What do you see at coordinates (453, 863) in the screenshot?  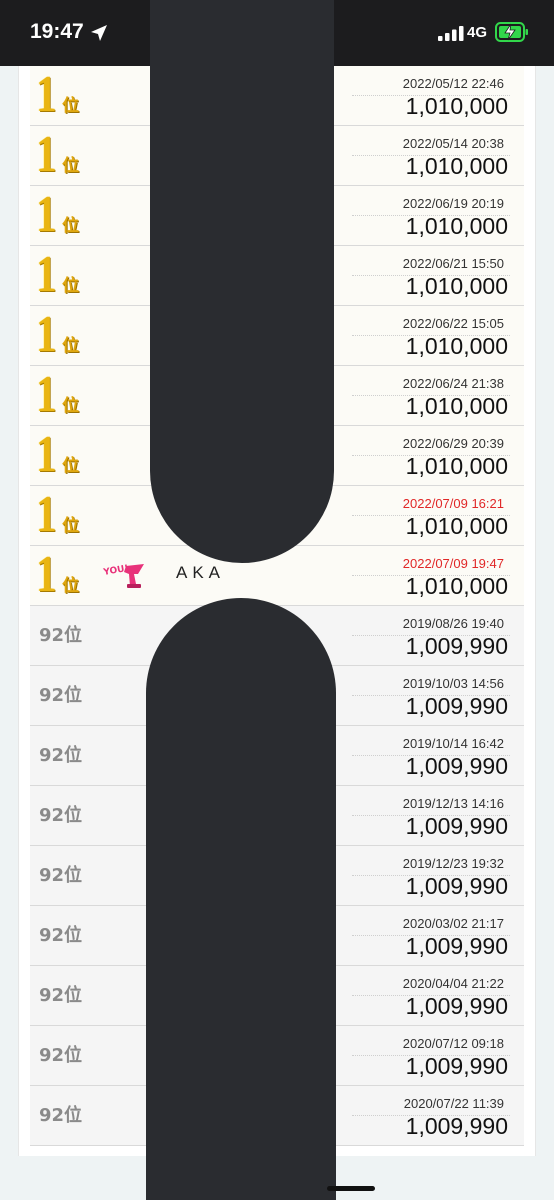 I see `play-date: 2019/12/23 19:32` at bounding box center [453, 863].